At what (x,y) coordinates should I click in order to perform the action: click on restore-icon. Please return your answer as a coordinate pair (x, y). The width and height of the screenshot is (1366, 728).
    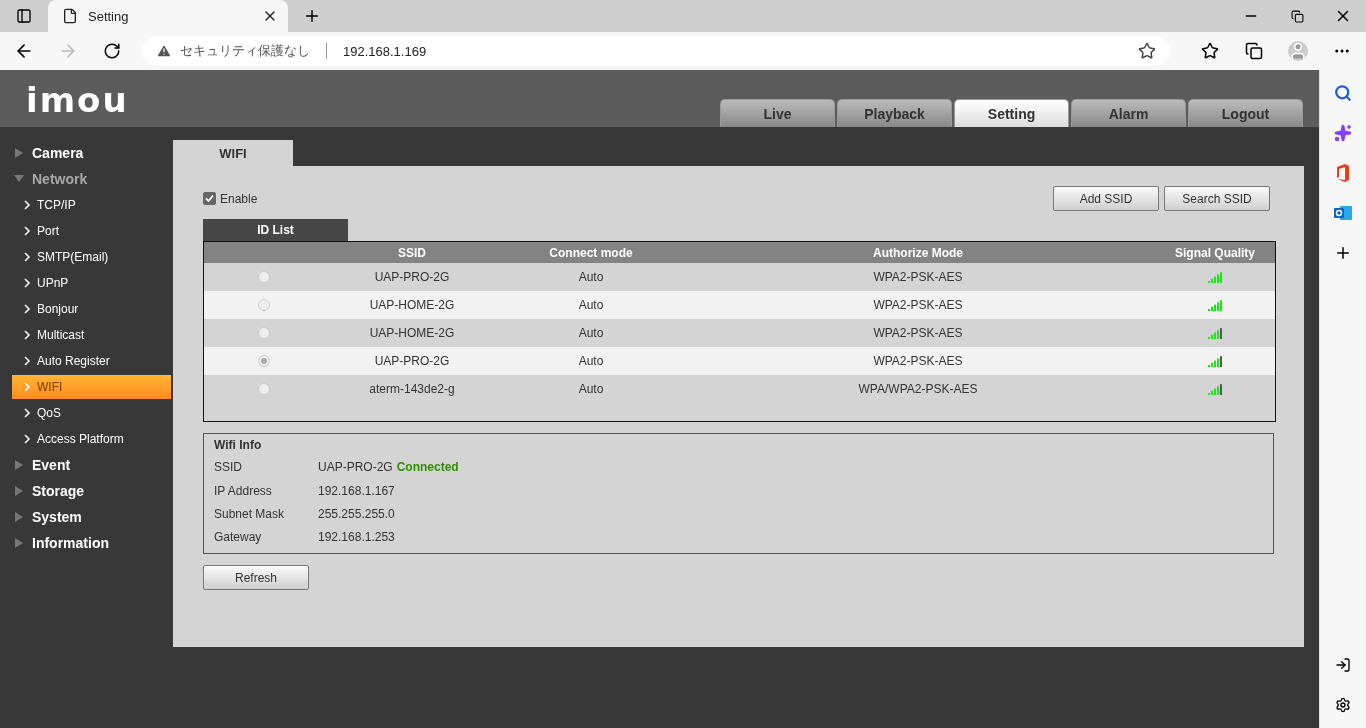
    Looking at the image, I should click on (1297, 16).